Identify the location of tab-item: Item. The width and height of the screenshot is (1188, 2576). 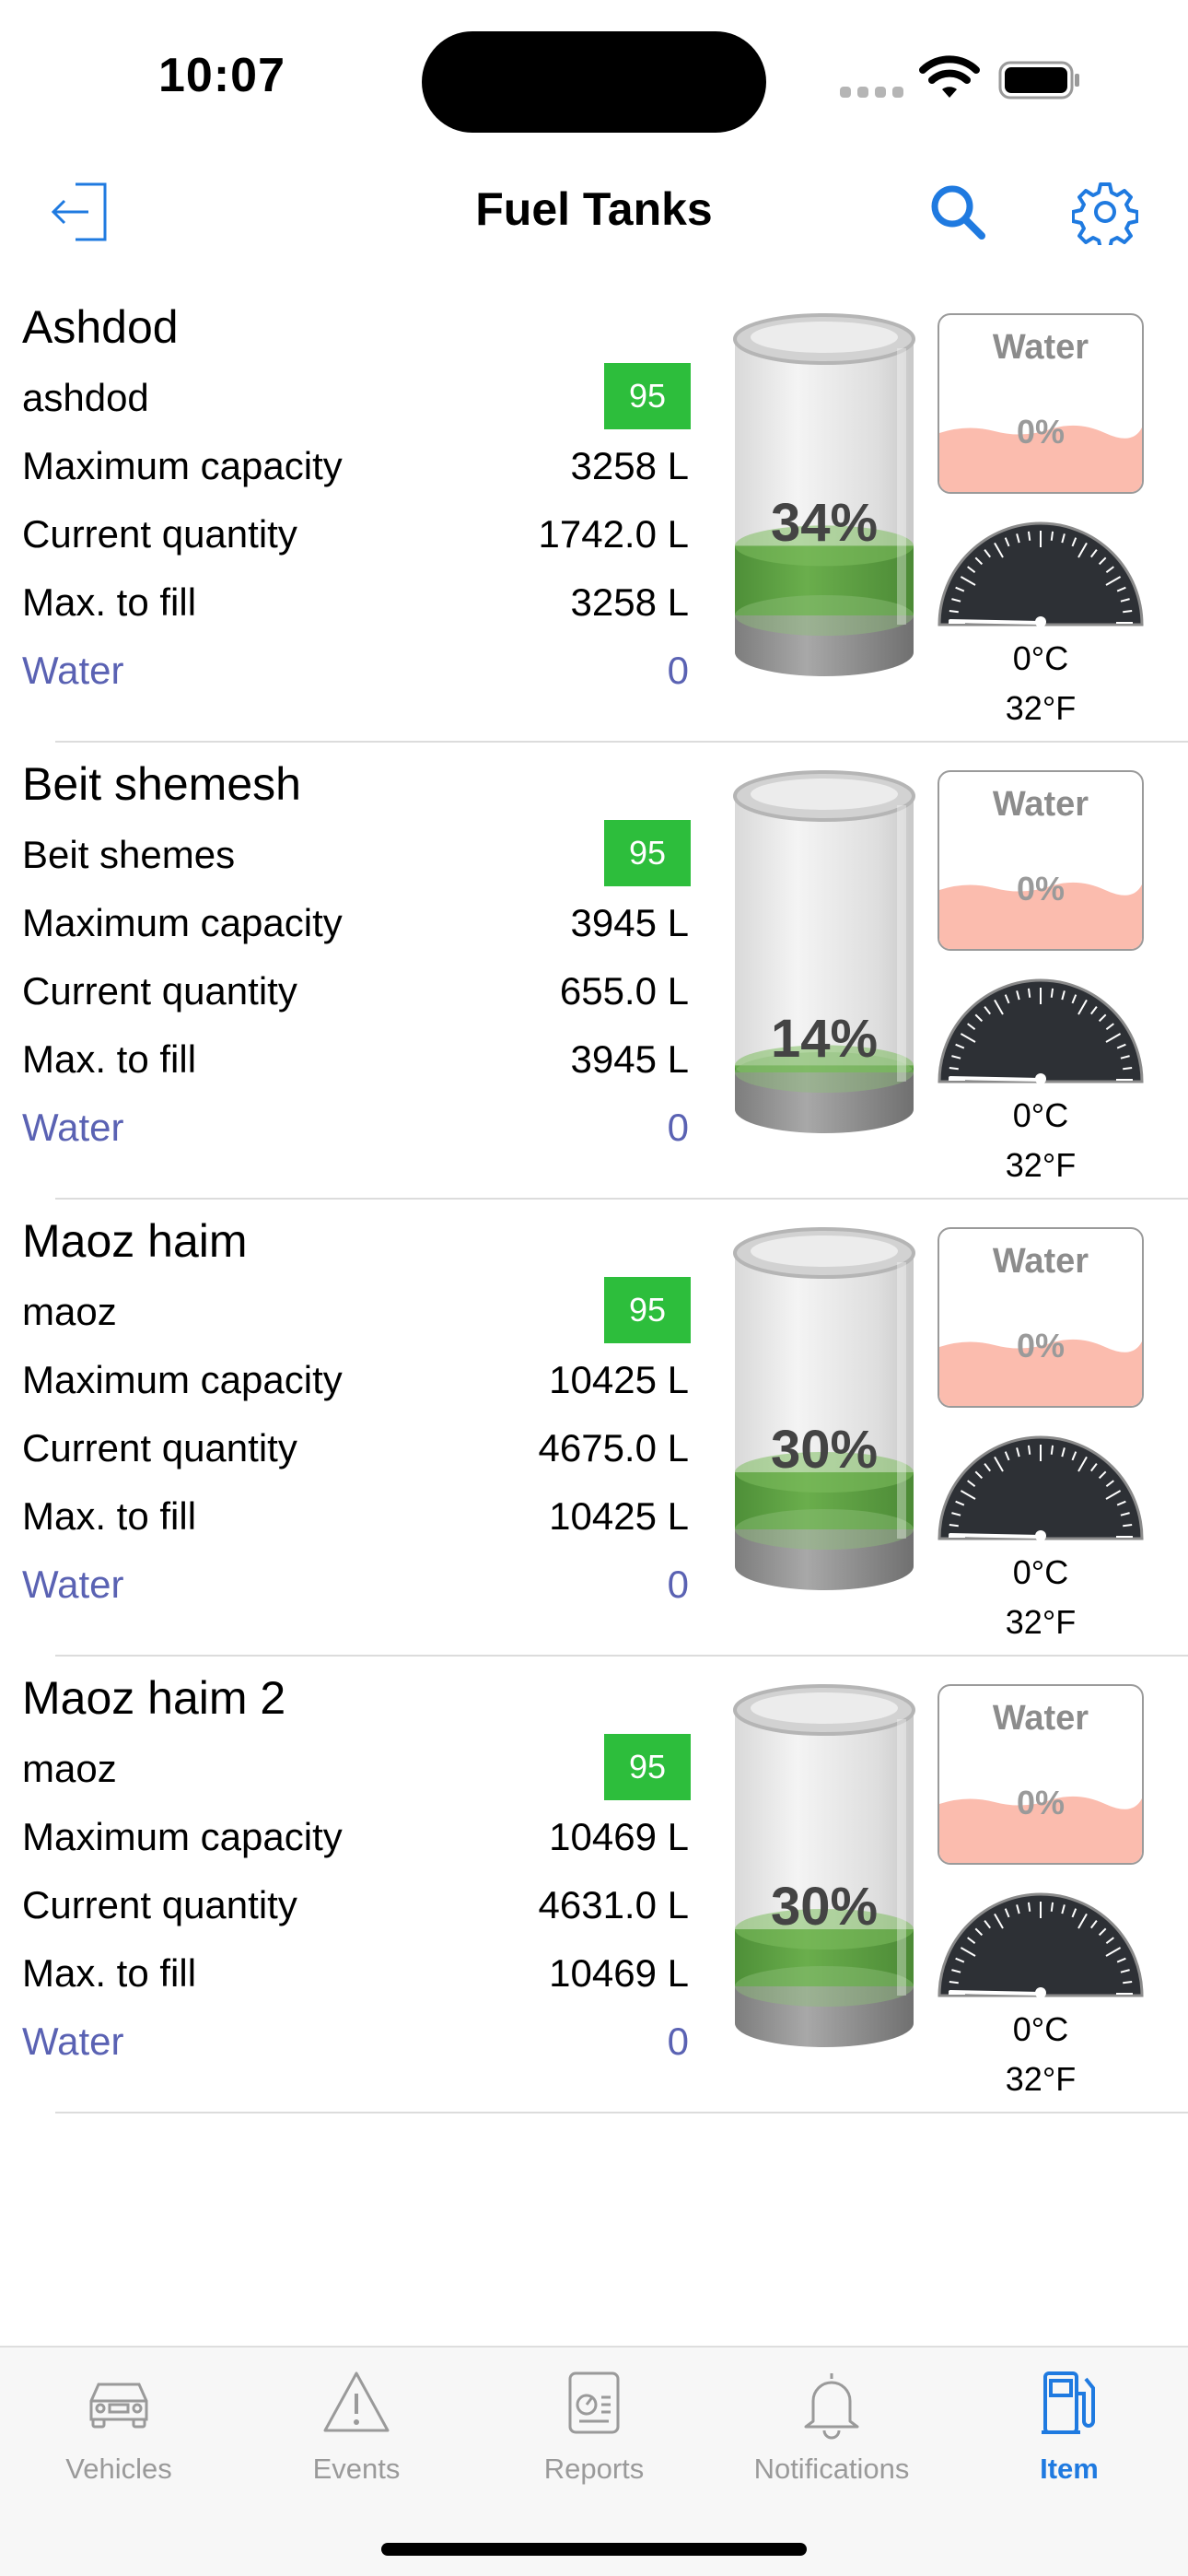
(1069, 2430).